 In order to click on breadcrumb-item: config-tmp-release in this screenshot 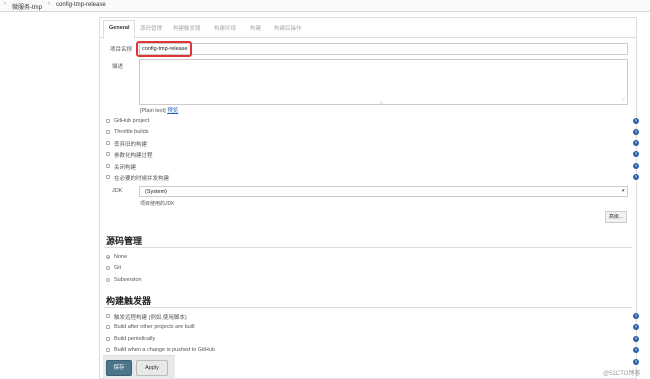, I will do `click(81, 5)`.